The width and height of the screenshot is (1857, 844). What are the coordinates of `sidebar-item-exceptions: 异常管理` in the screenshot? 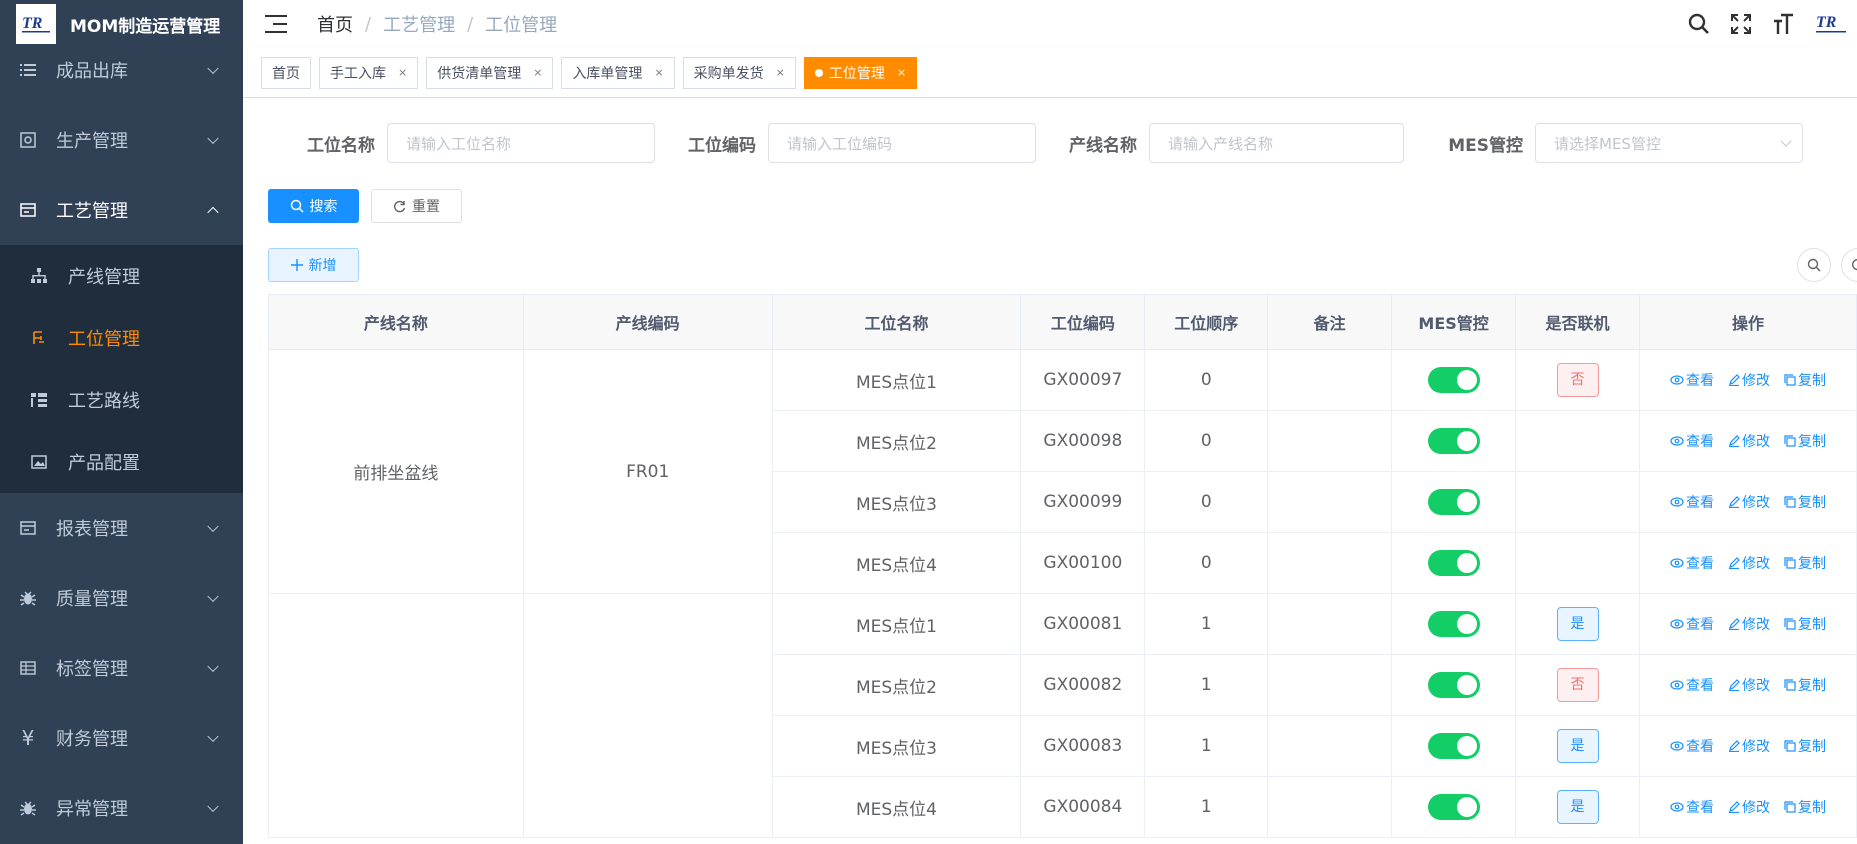 It's located at (121, 808).